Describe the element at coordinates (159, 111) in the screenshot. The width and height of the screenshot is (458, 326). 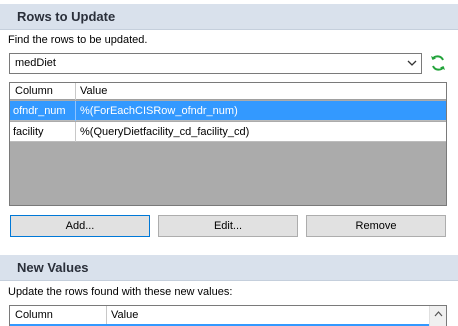
I see `row-value-cell: %(ForEachCISRow_ofndr_num)` at that location.